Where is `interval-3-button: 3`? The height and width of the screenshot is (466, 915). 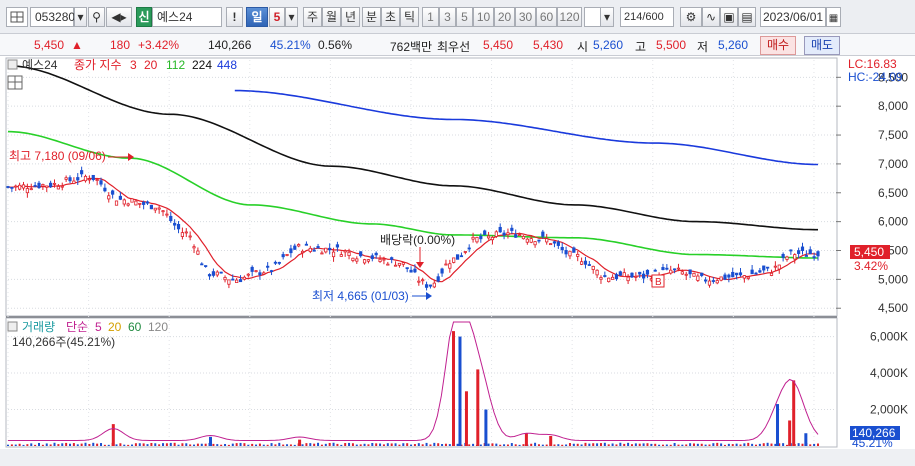 interval-3-button: 3 is located at coordinates (447, 17).